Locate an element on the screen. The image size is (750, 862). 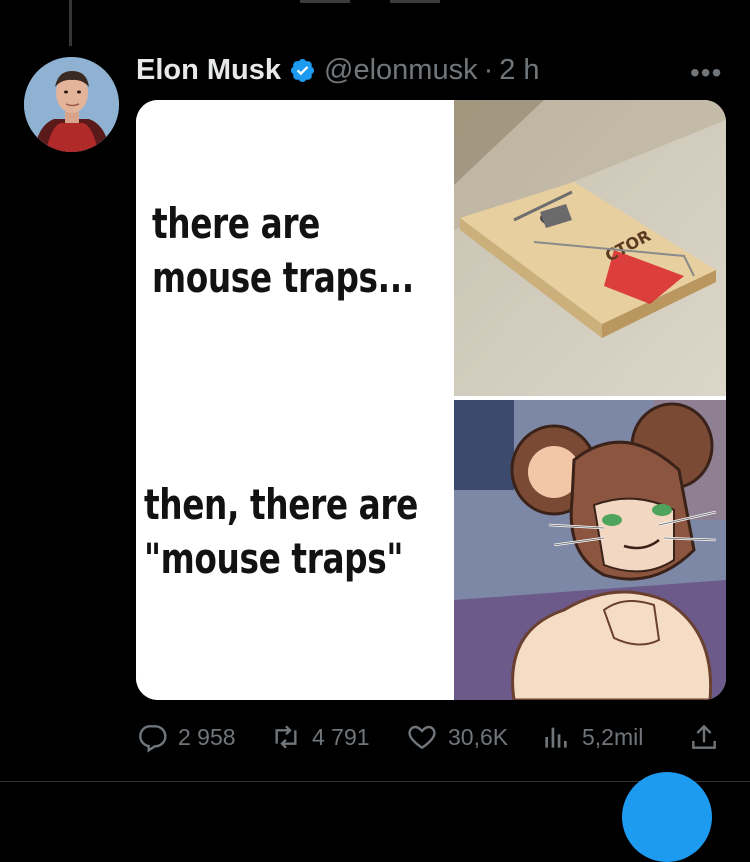
timestamp: 2 h is located at coordinates (519, 70).